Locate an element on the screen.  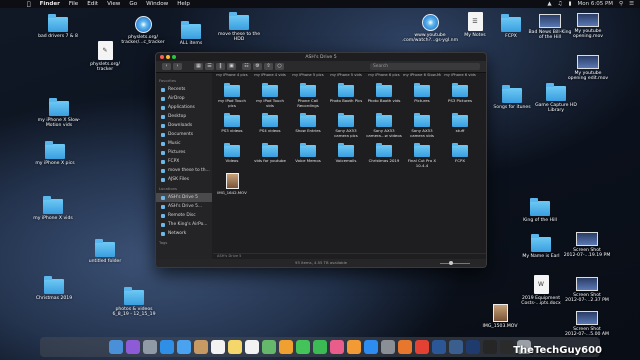
dock-photoshop-icon is located at coordinates (473, 347).